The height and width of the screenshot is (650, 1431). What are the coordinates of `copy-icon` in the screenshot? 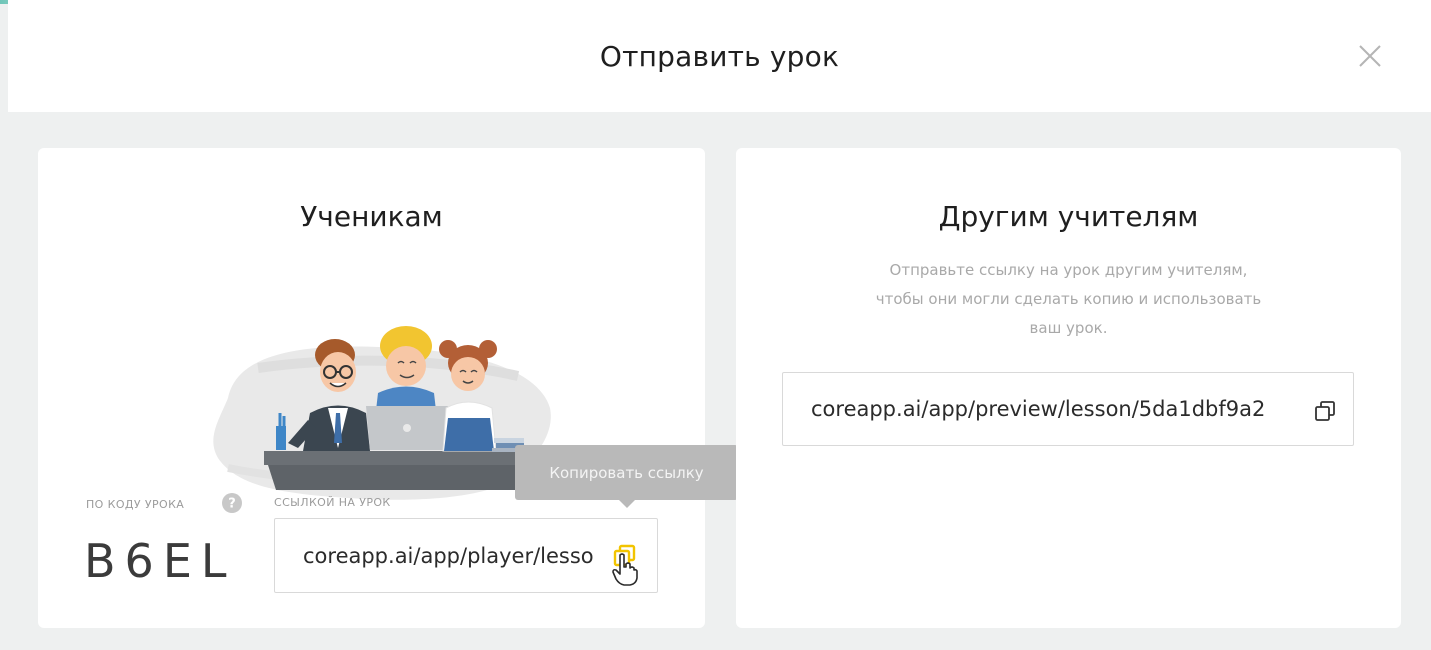 It's located at (1325, 411).